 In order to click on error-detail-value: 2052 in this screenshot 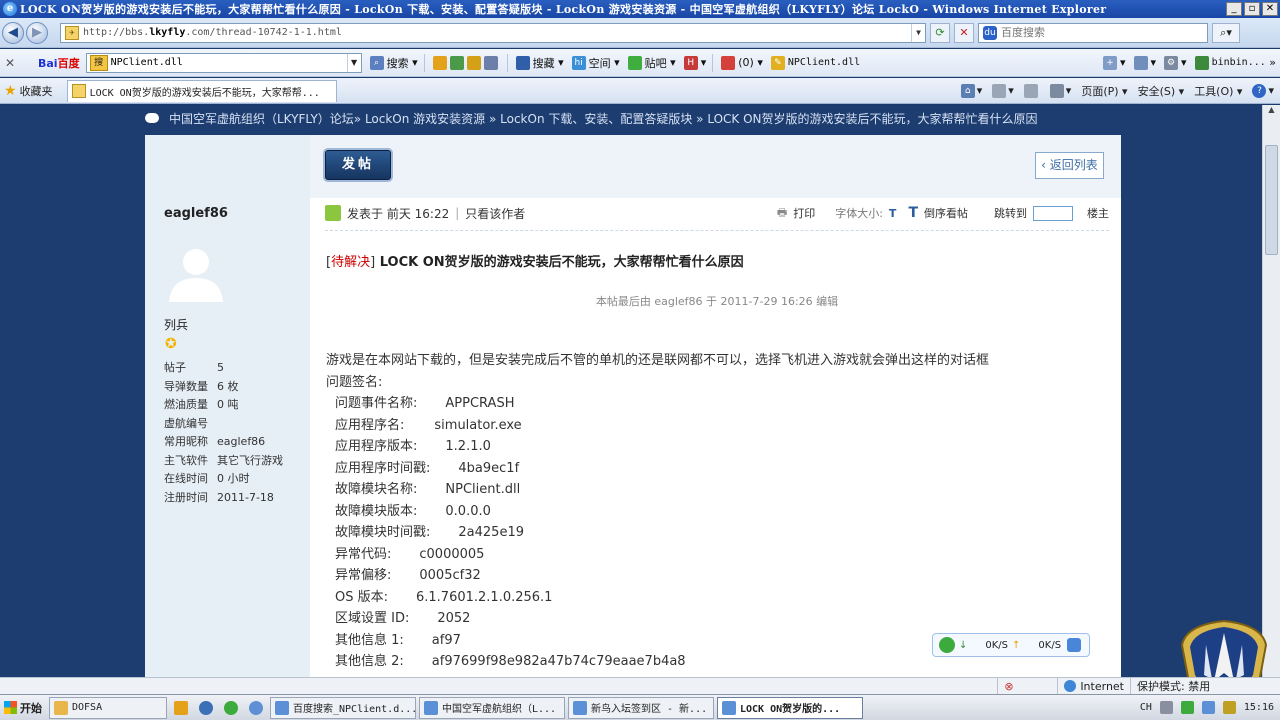, I will do `click(454, 618)`.